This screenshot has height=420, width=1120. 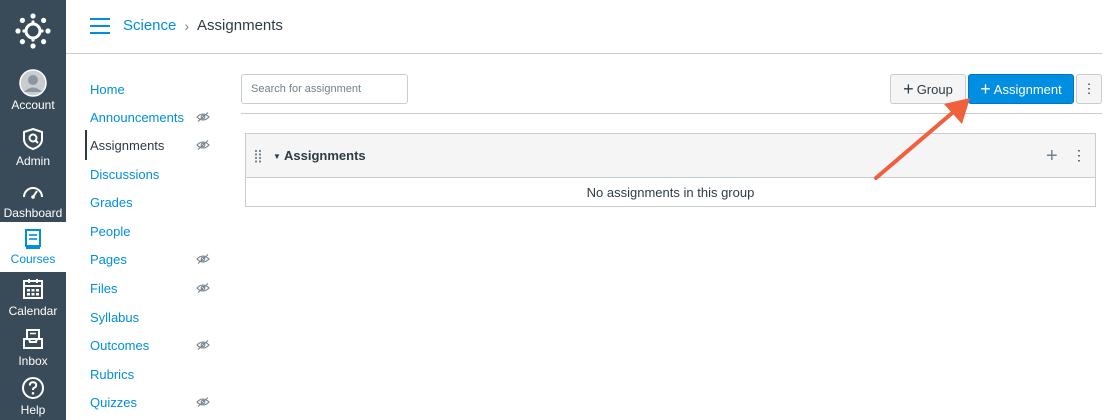 I want to click on global-nav-courses: Courses, so click(x=33, y=247).